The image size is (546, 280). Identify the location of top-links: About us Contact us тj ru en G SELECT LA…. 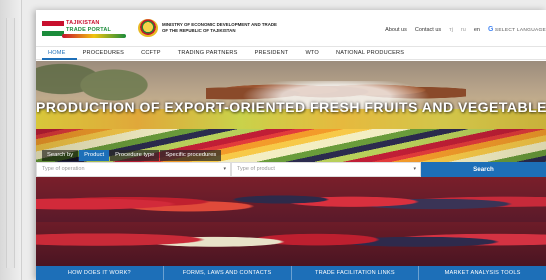
(465, 29).